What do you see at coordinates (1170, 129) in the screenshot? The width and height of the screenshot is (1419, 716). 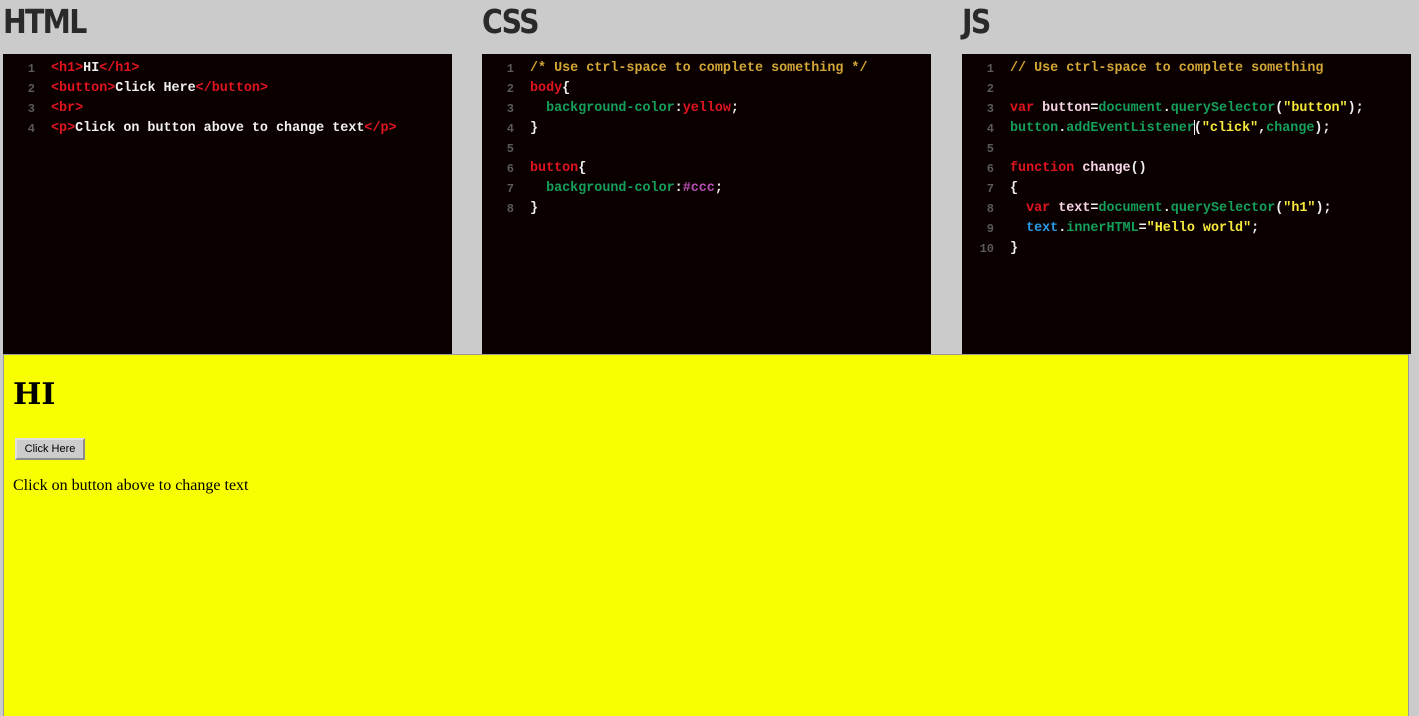 I see `code-text: button.addEventListener("click",change);` at bounding box center [1170, 129].